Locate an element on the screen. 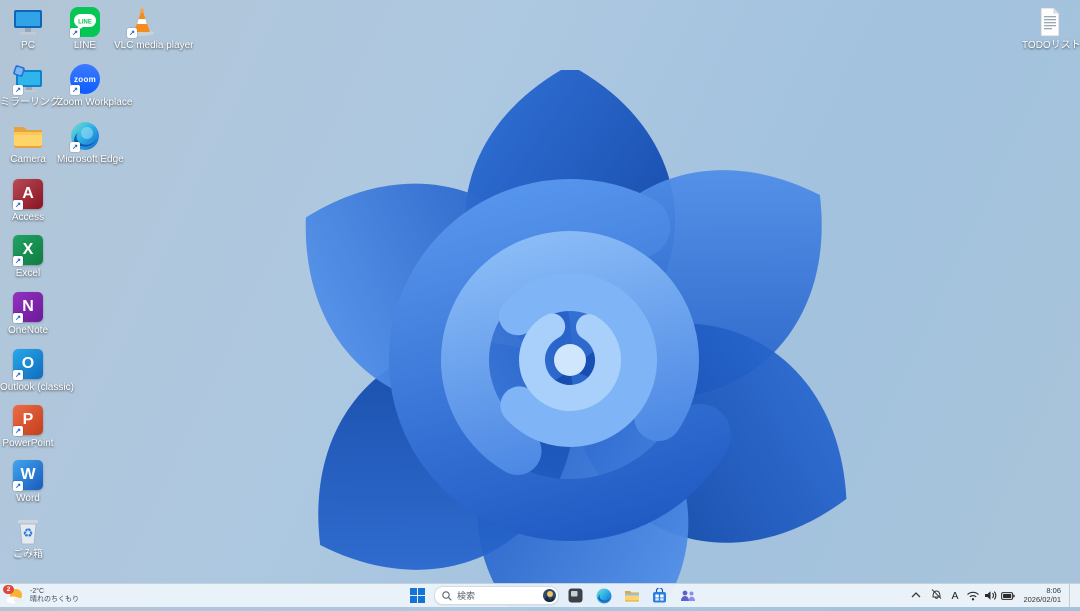 This screenshot has height=611, width=1080. desktop-icon-pc: PC is located at coordinates (28, 28).